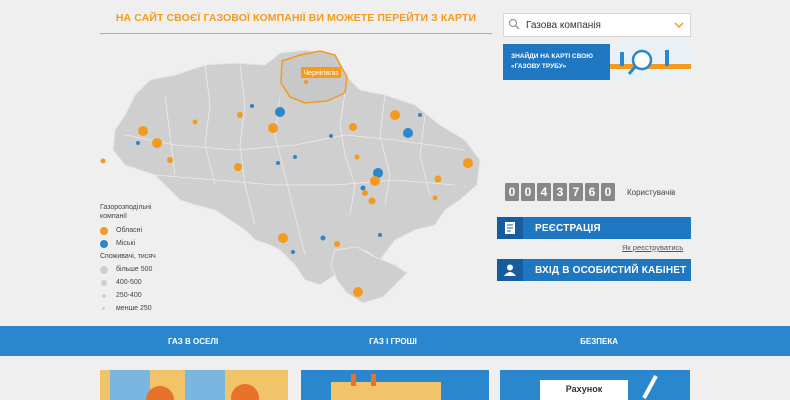  What do you see at coordinates (650, 62) in the screenshot?
I see `magnifier-pipe-icon` at bounding box center [650, 62].